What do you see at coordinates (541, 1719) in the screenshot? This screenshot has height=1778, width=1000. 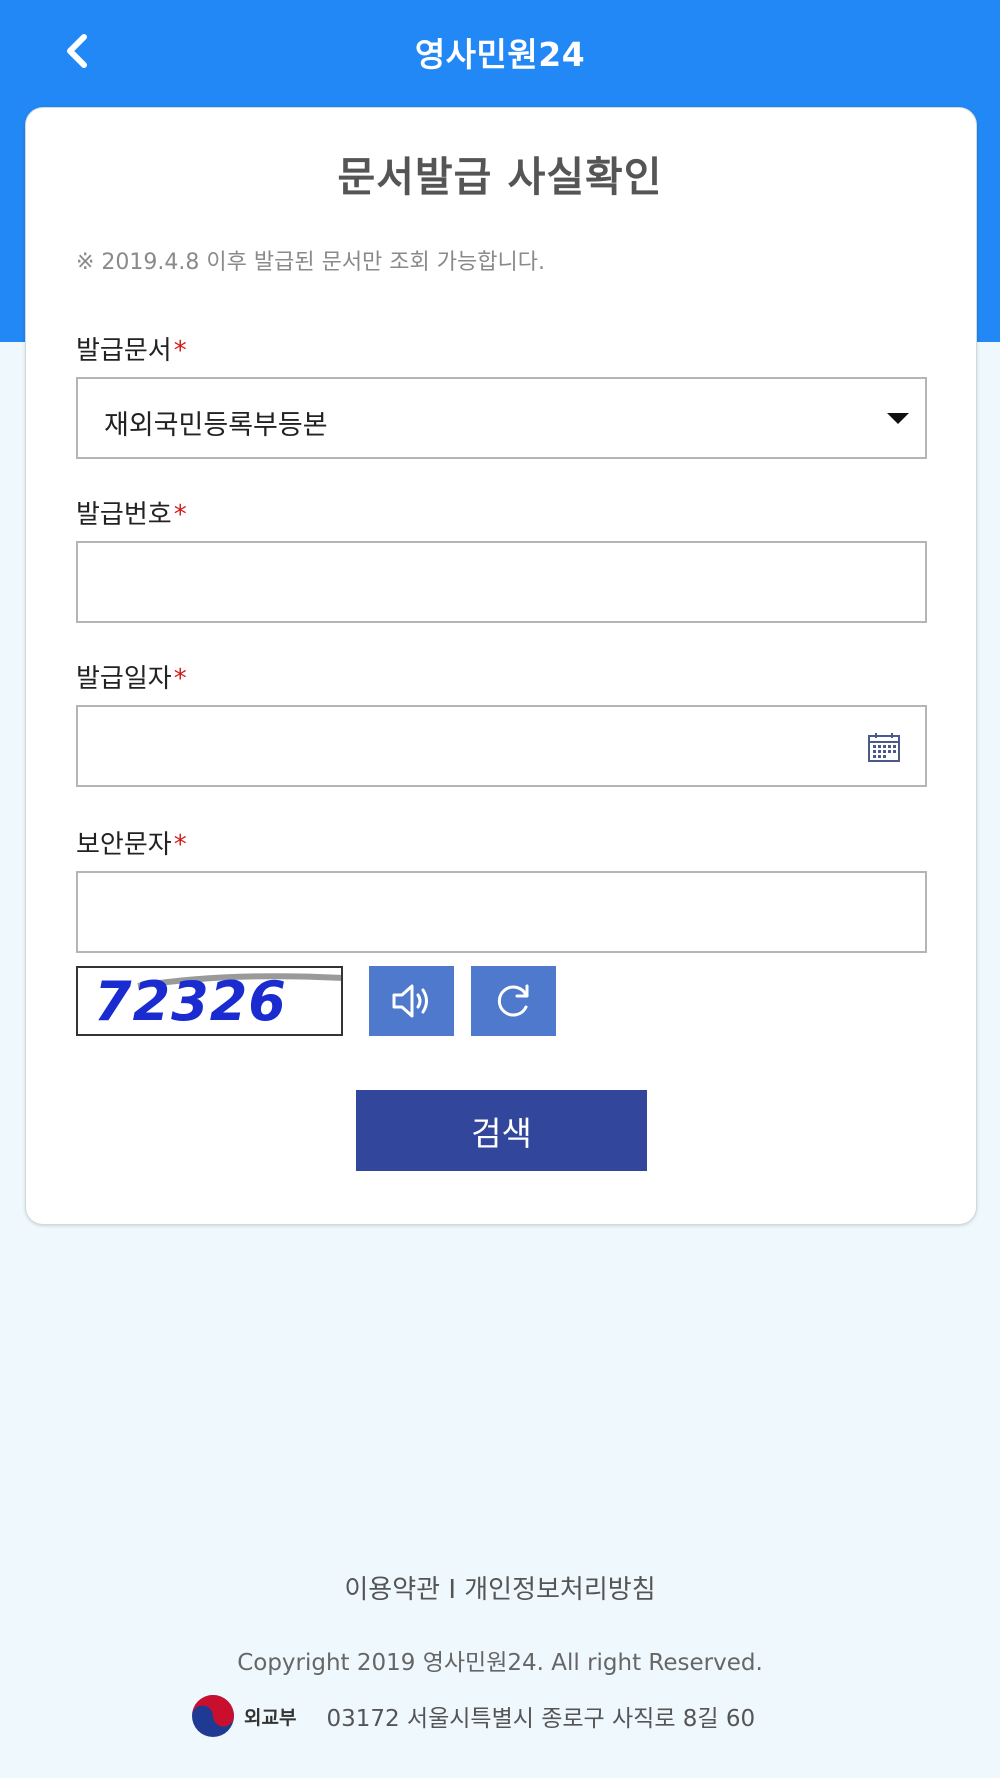 I see `address-text: 03172 서울시특별시 종로구 사직로 8길 60` at bounding box center [541, 1719].